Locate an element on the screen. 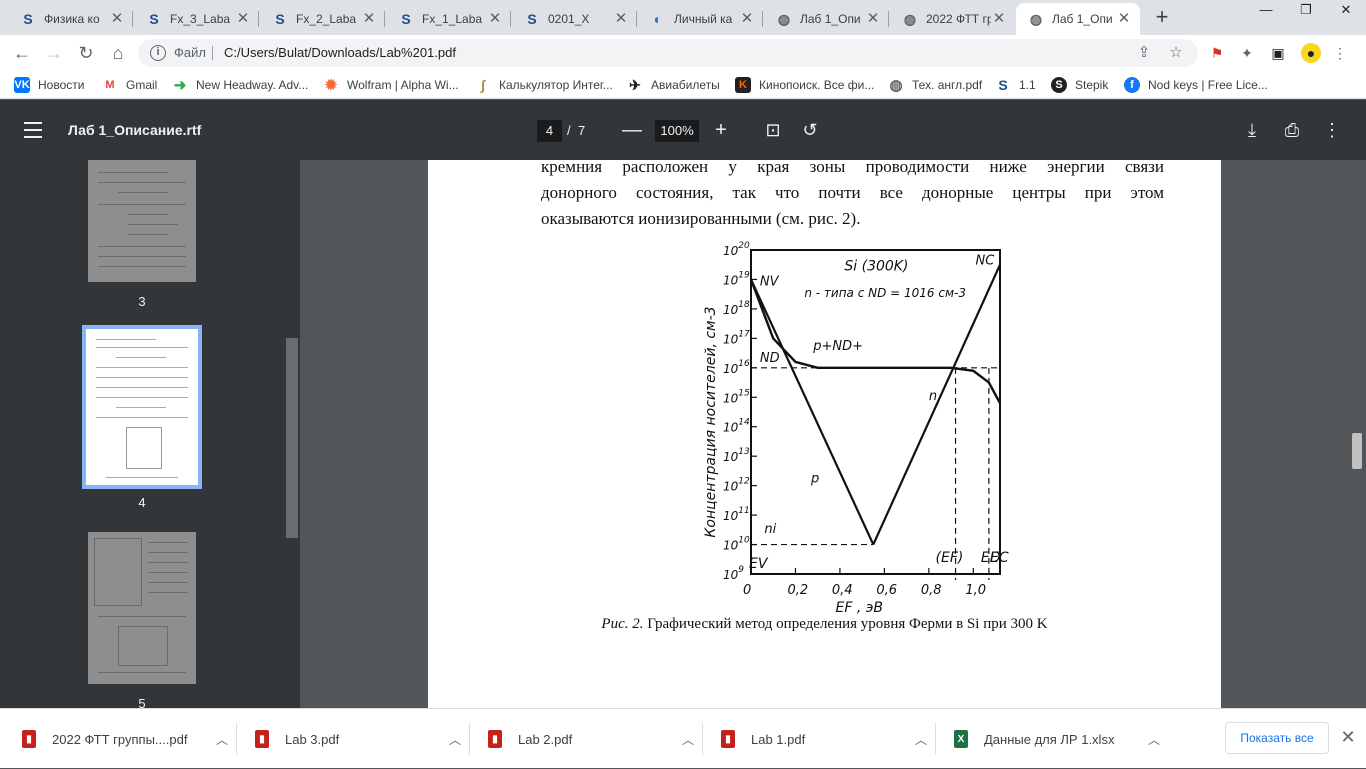  label-nd: ND is located at coordinates (770, 358).